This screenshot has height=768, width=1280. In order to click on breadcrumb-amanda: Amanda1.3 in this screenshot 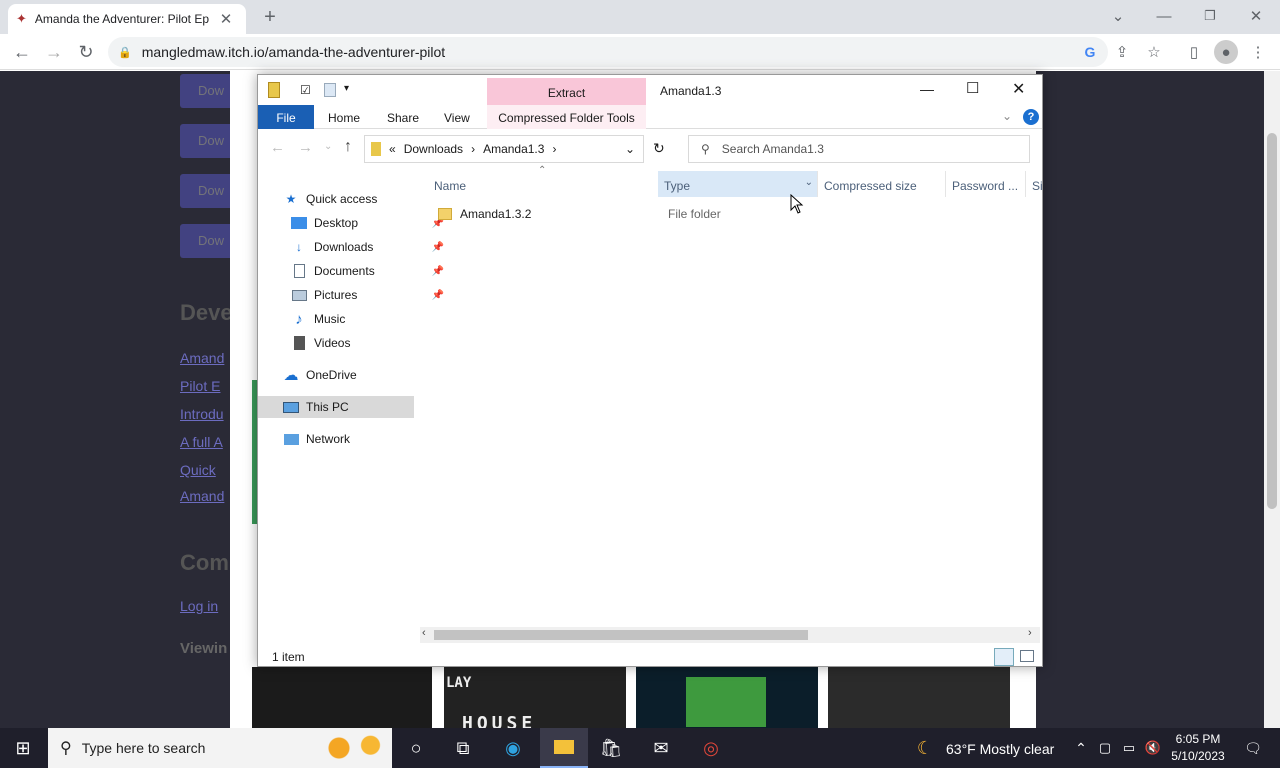, I will do `click(513, 149)`.